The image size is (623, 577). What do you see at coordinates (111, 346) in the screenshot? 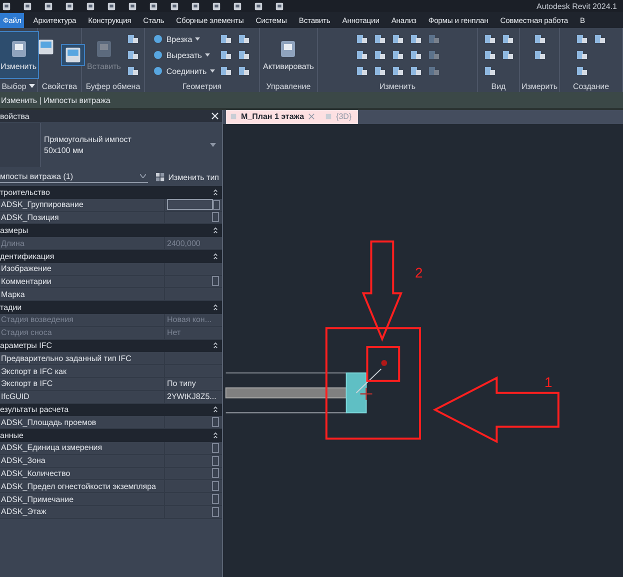
I see `group-header: араметры IFC` at bounding box center [111, 346].